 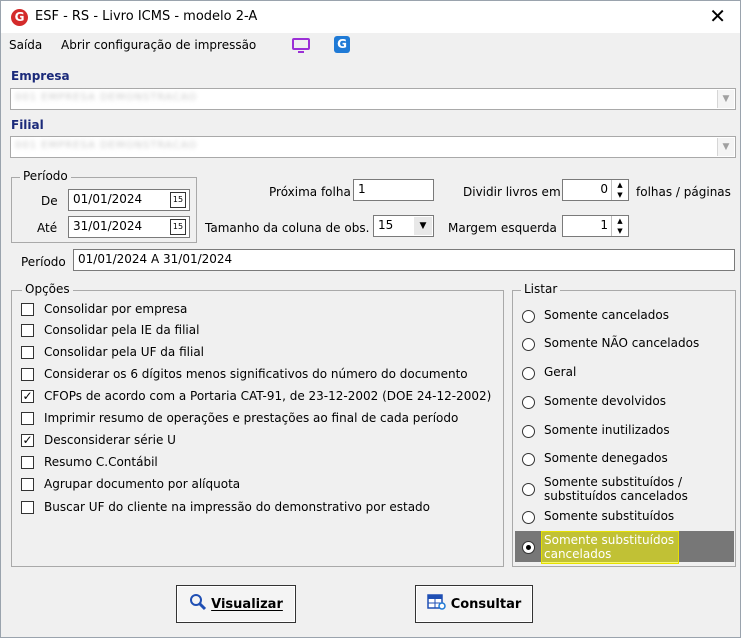 I want to click on dividir-livros-value: 0, so click(x=604, y=189).